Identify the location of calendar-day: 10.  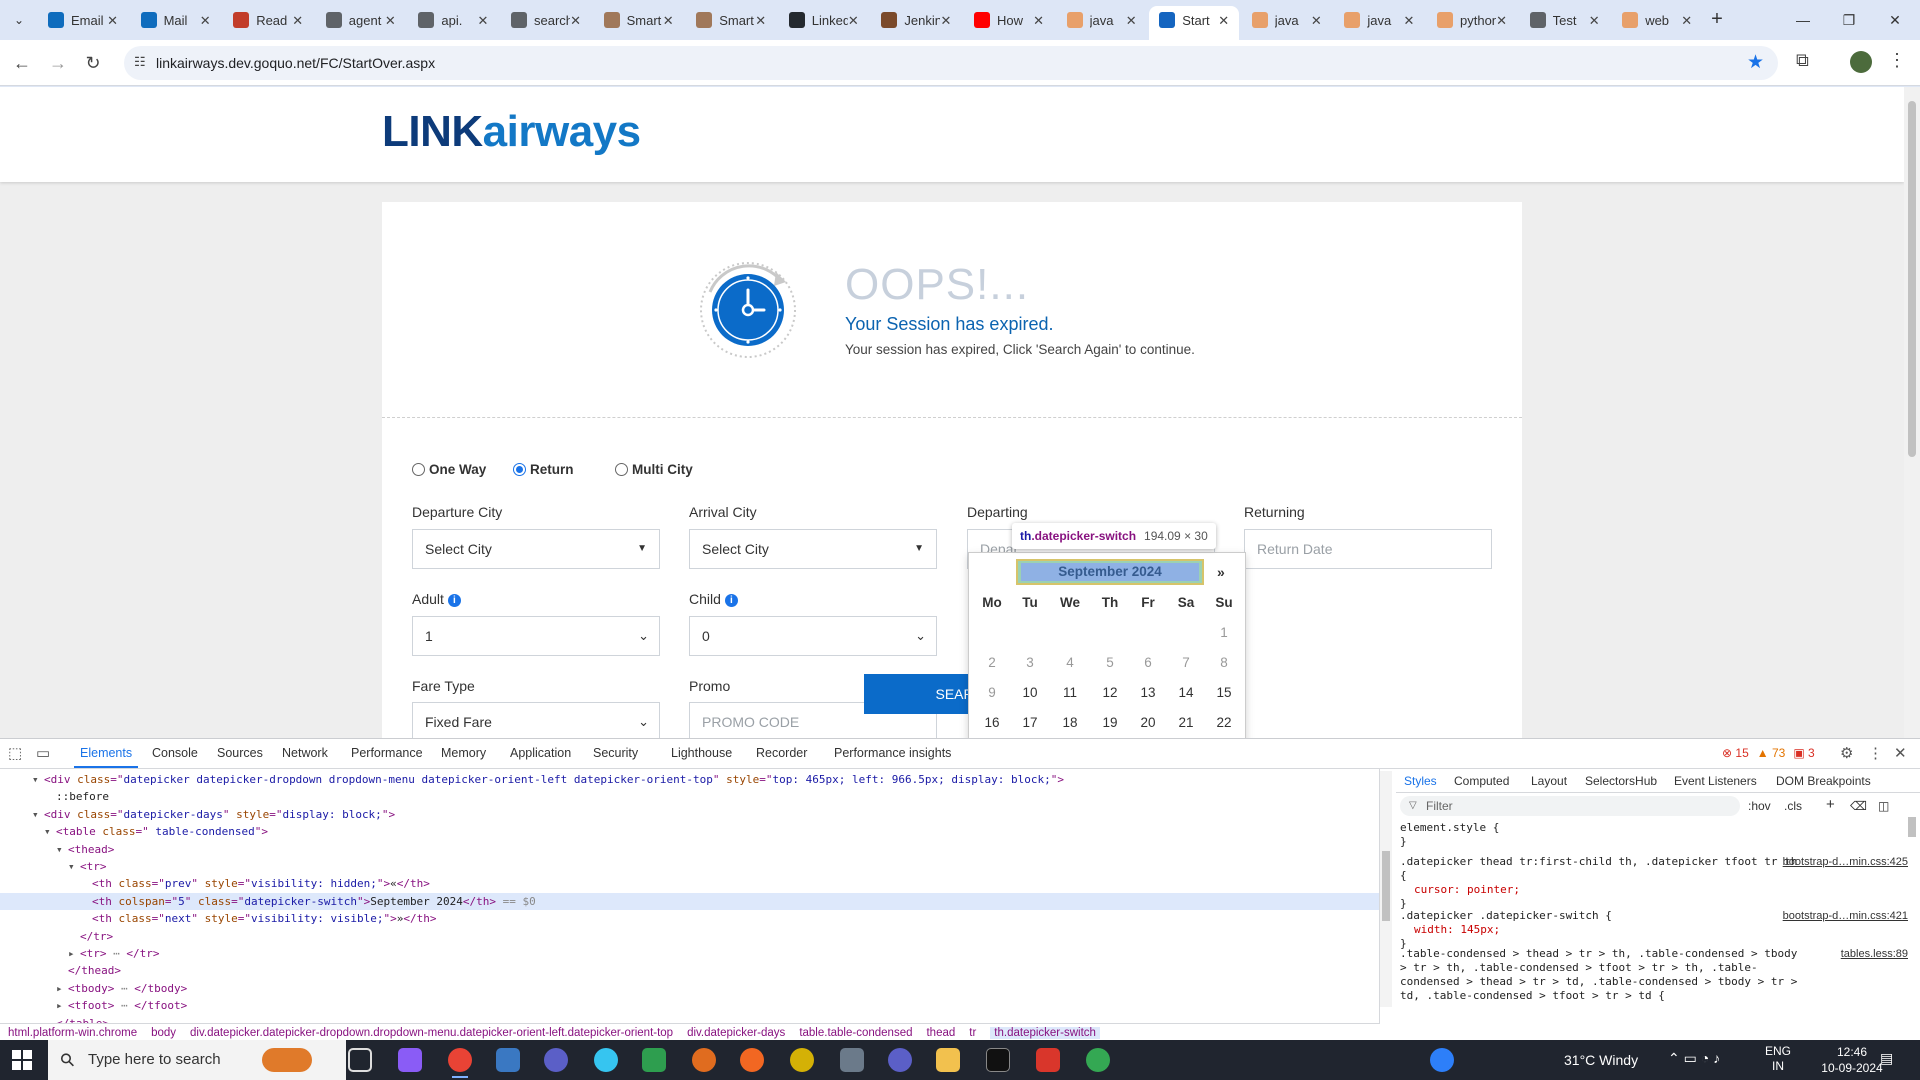
(1030, 692).